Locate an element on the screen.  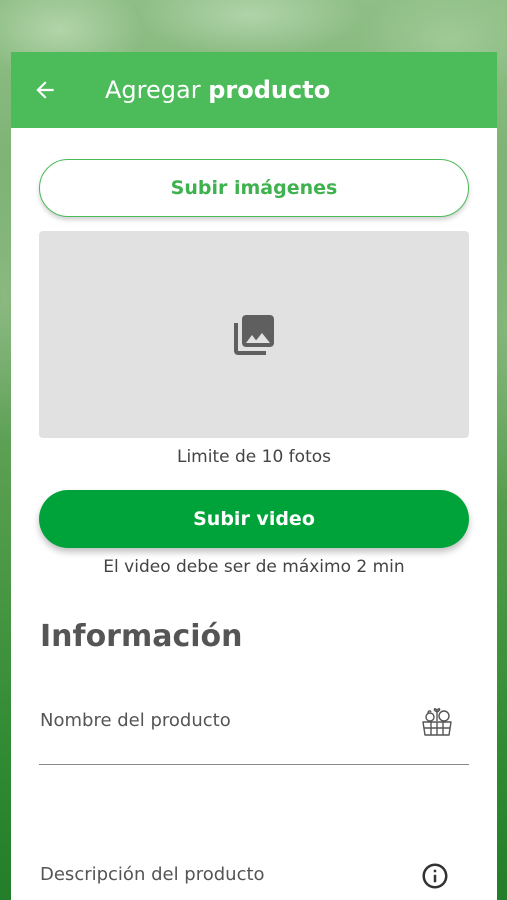
app-bar: Agregar producto is located at coordinates (254, 90).